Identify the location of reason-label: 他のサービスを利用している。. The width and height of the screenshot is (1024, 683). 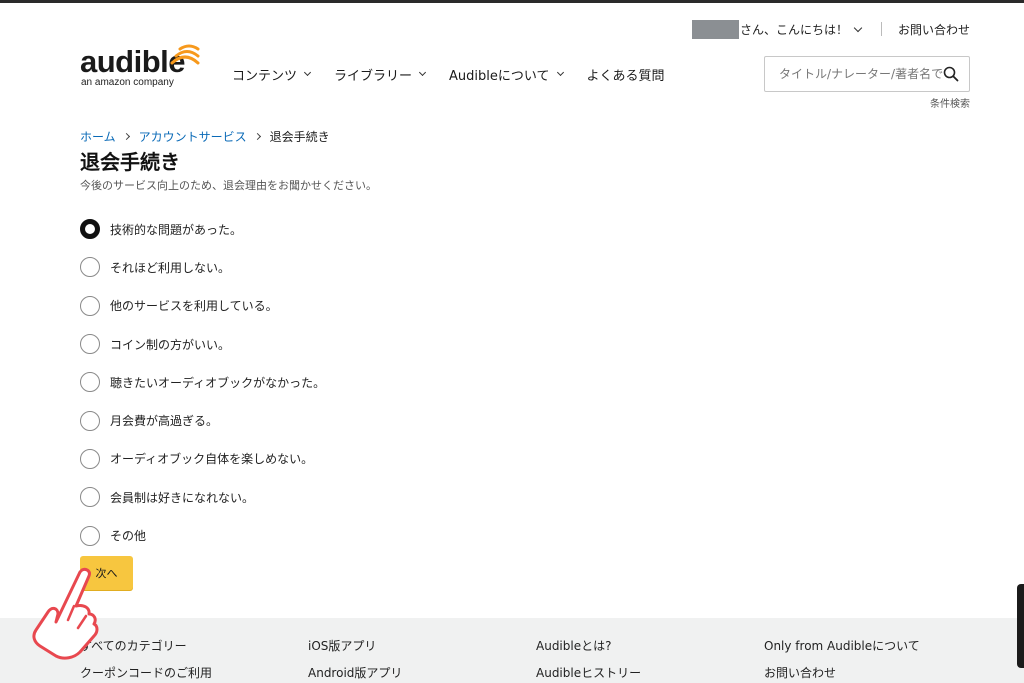
(194, 306).